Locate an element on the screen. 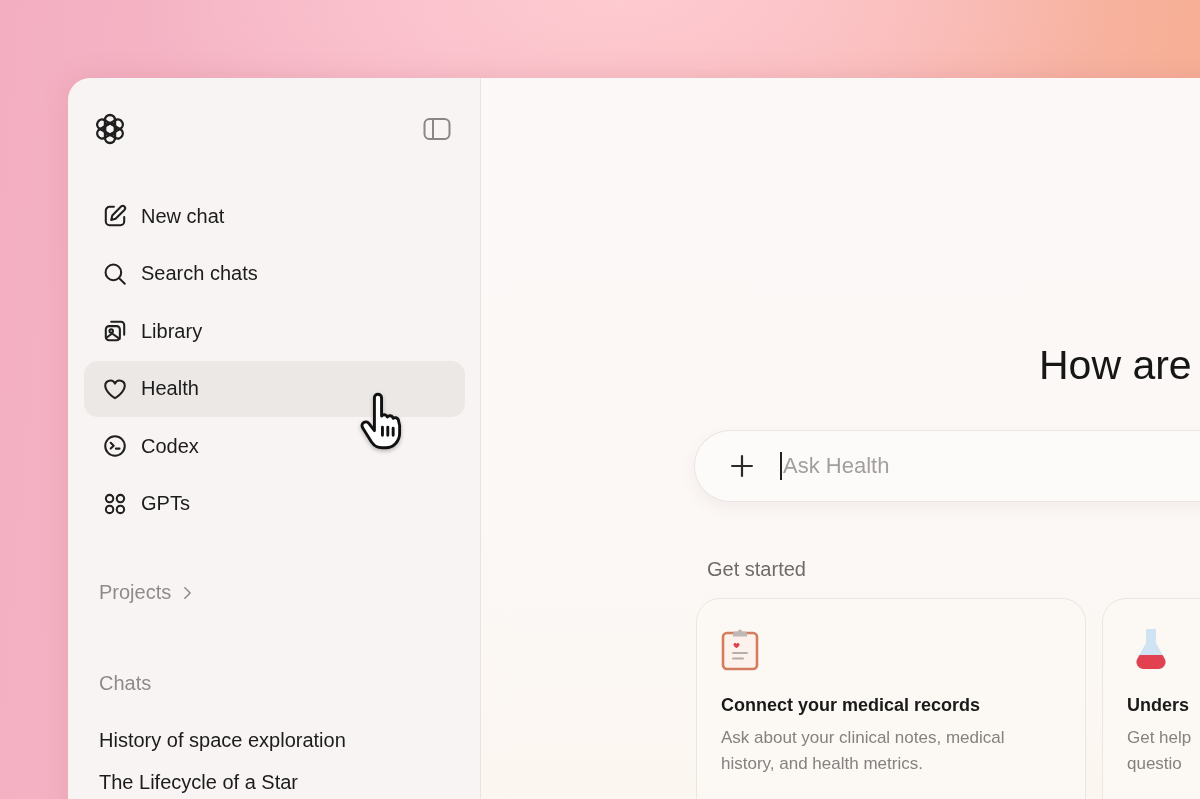  card-title: Connect your medical records is located at coordinates (851, 705).